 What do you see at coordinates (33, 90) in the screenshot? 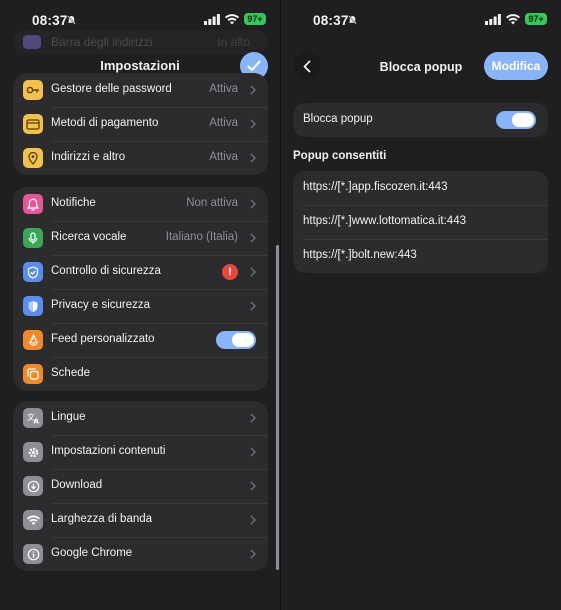
I see `key-icon` at bounding box center [33, 90].